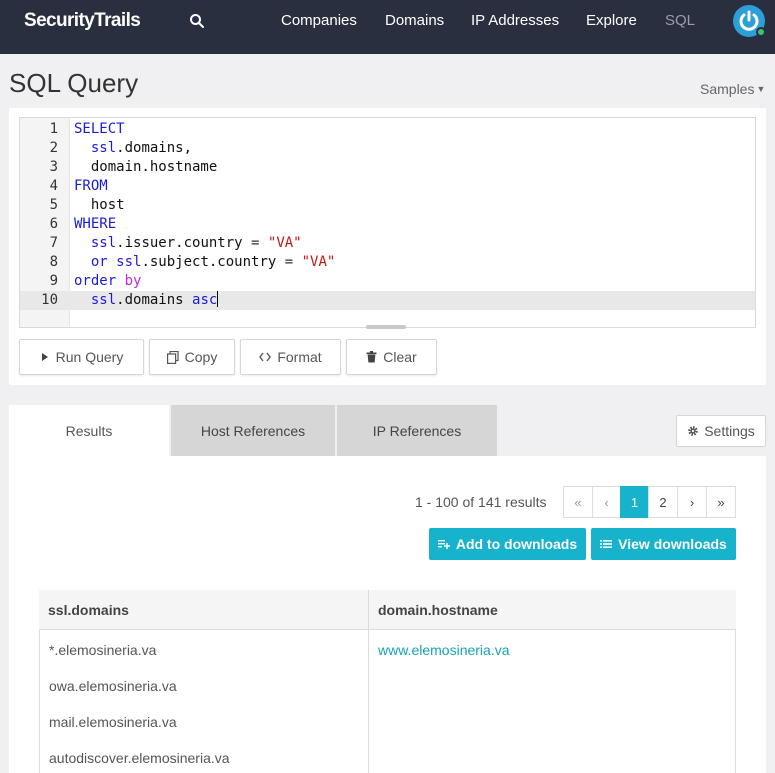  Describe the element at coordinates (729, 431) in the screenshot. I see `settings-label: Settings` at that location.